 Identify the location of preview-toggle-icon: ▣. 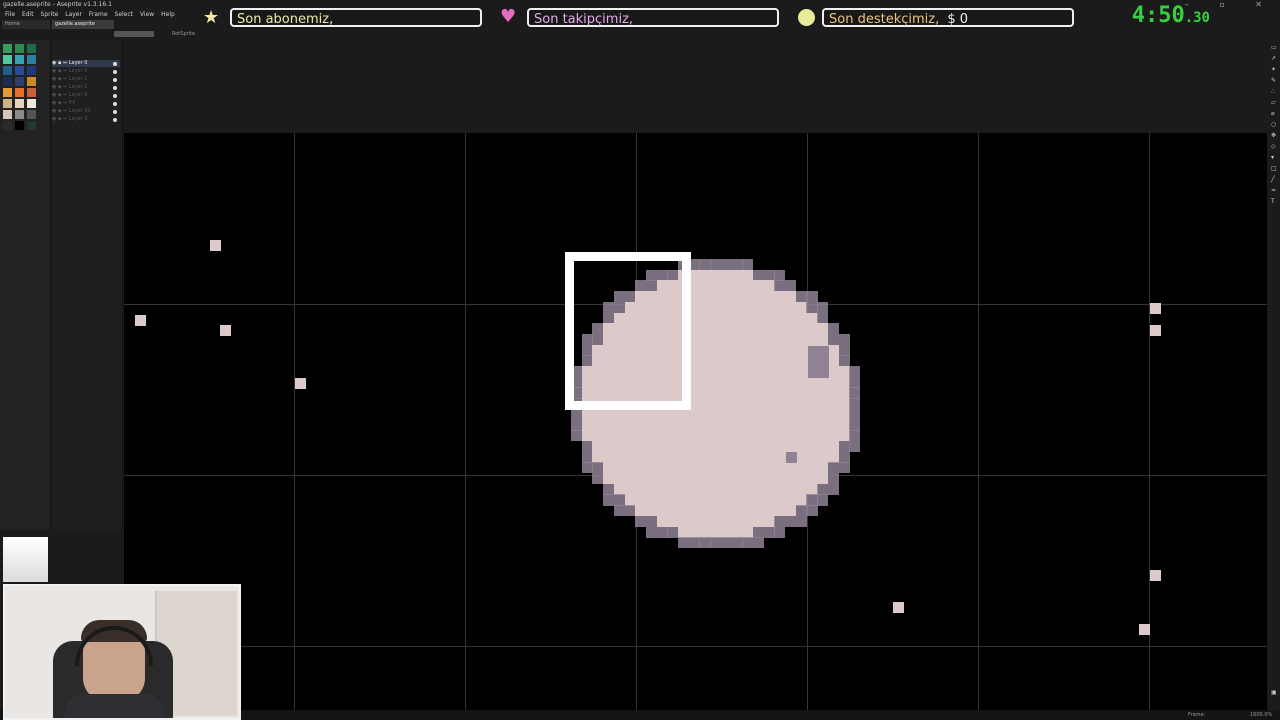
(1274, 693).